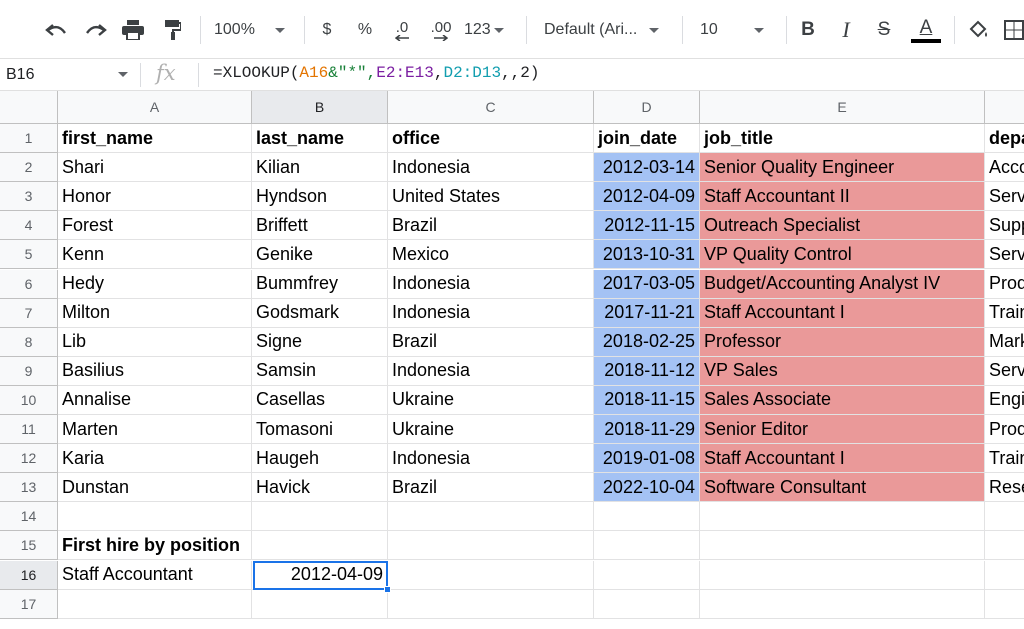 The width and height of the screenshot is (1024, 629). What do you see at coordinates (320, 459) in the screenshot?
I see `data-cell: Haugeh` at bounding box center [320, 459].